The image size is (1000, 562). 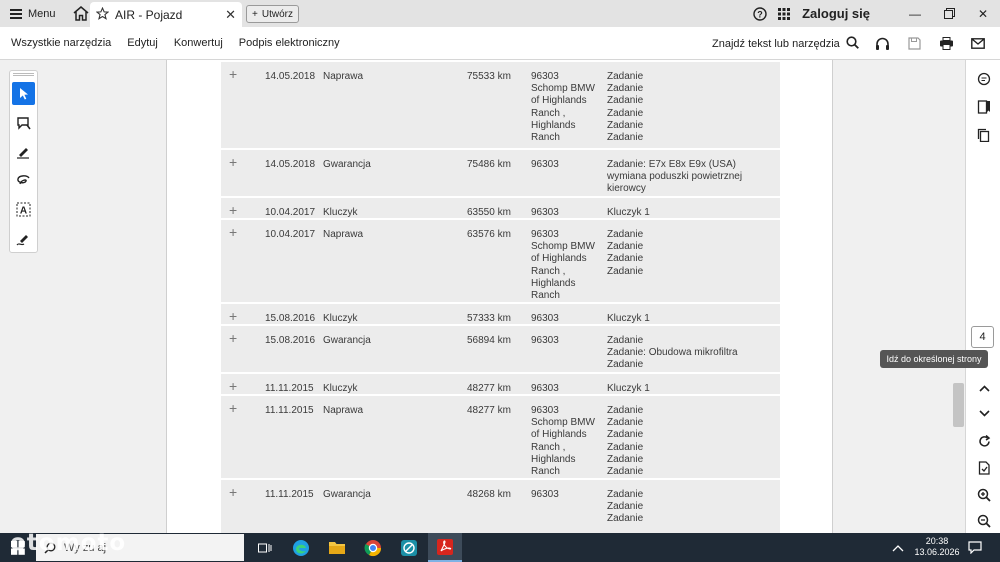 What do you see at coordinates (102, 14) in the screenshot?
I see `star-icon` at bounding box center [102, 14].